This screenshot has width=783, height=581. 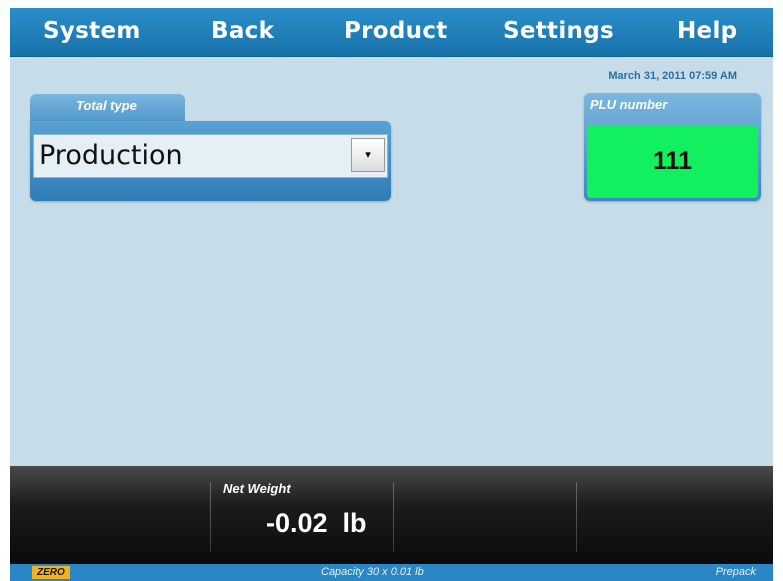 What do you see at coordinates (558, 31) in the screenshot?
I see `menu-settings: Settings` at bounding box center [558, 31].